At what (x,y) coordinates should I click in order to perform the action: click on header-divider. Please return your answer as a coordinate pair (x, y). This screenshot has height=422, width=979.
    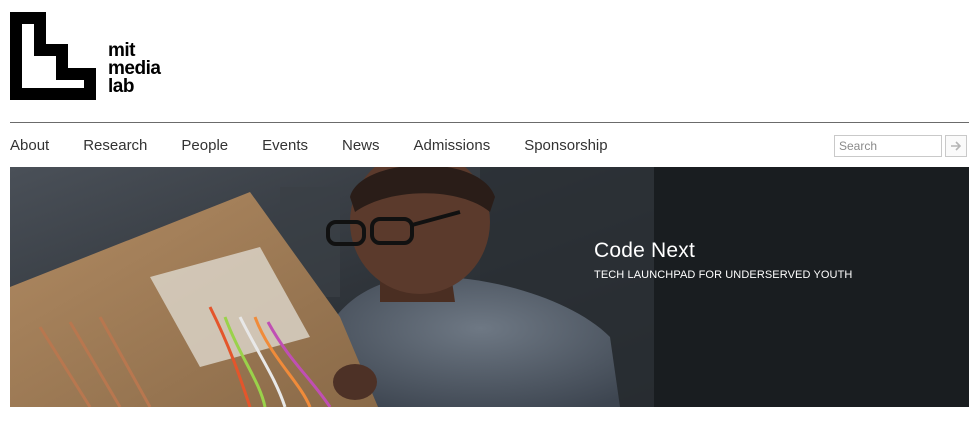
    Looking at the image, I should click on (489, 122).